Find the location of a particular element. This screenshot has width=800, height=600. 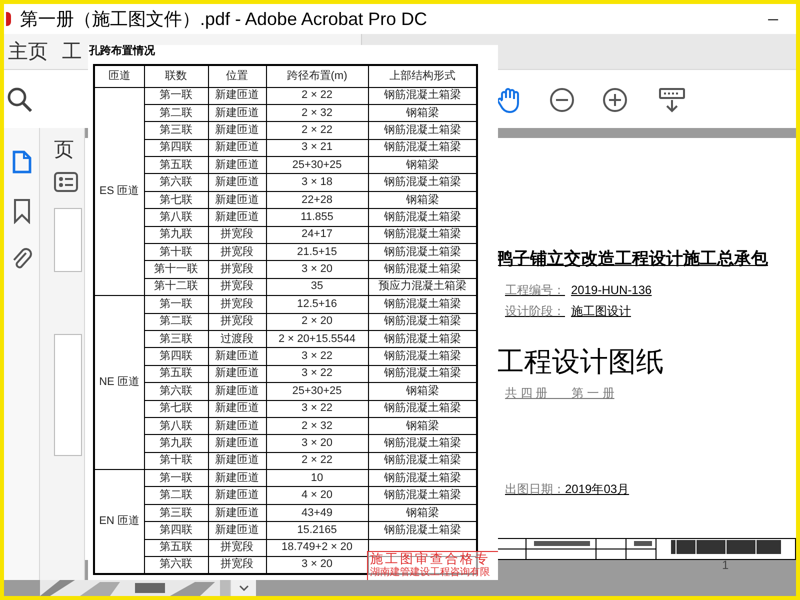

column-header: 匝道 is located at coordinates (119, 76).